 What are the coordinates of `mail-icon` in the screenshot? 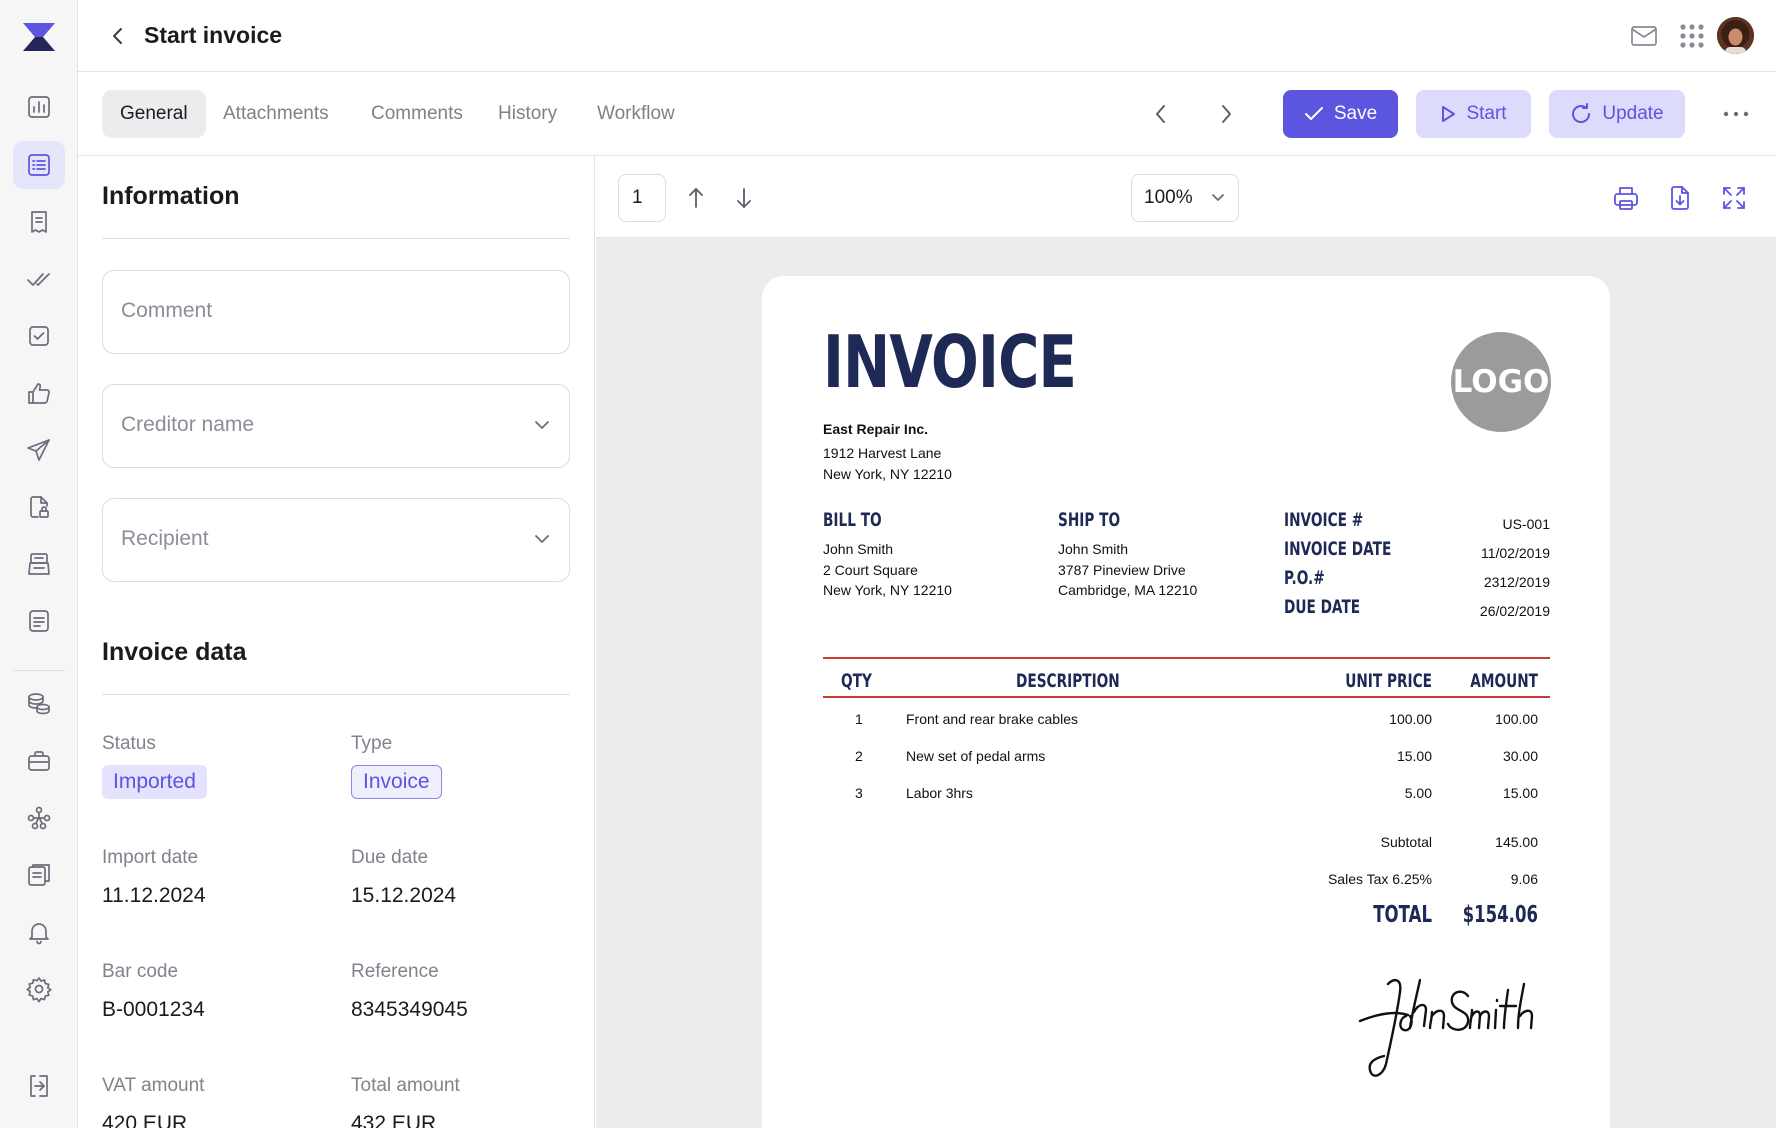 It's located at (1644, 36).